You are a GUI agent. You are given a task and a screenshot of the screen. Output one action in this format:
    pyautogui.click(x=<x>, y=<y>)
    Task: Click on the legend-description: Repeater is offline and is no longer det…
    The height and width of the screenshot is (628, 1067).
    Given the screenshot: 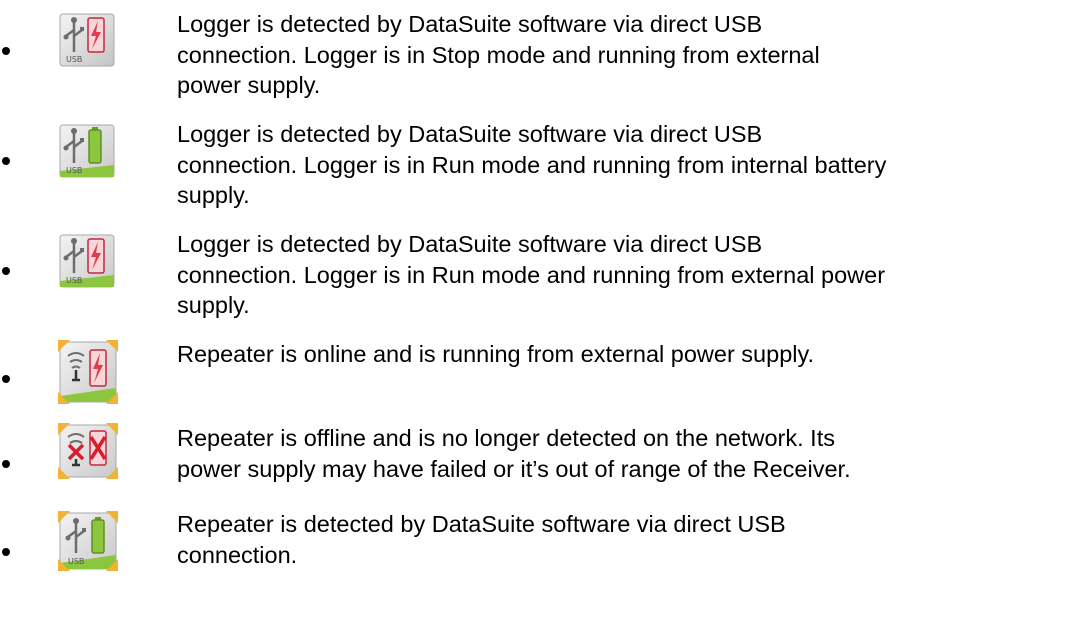 What is the action you would take?
    pyautogui.click(x=514, y=453)
    